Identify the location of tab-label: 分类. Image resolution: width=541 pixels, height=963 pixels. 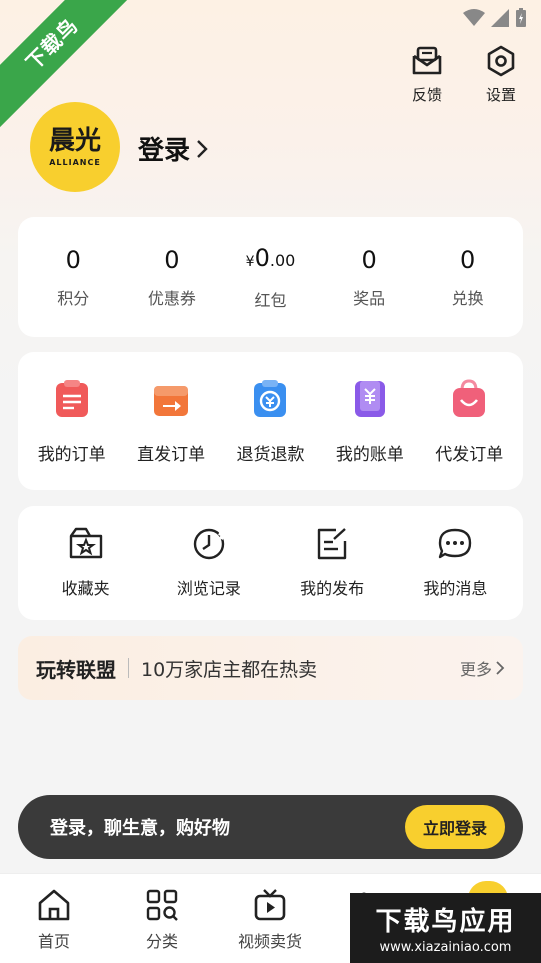
(161, 941).